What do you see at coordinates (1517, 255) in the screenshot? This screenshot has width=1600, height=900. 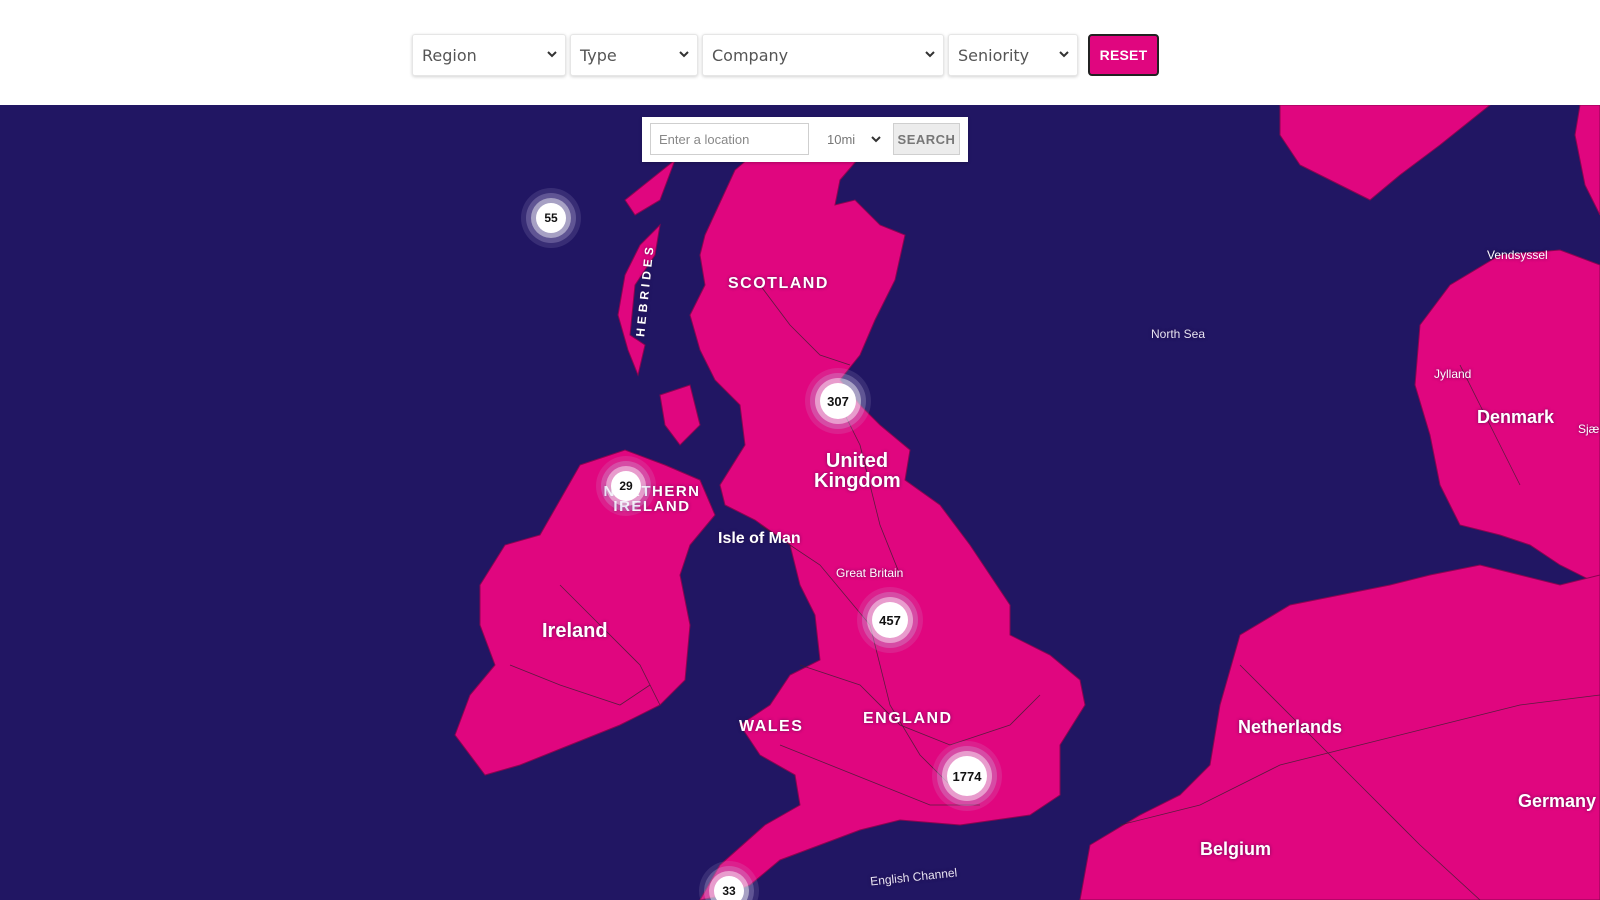 I see `label-vendsyssel: Vendsyssel` at bounding box center [1517, 255].